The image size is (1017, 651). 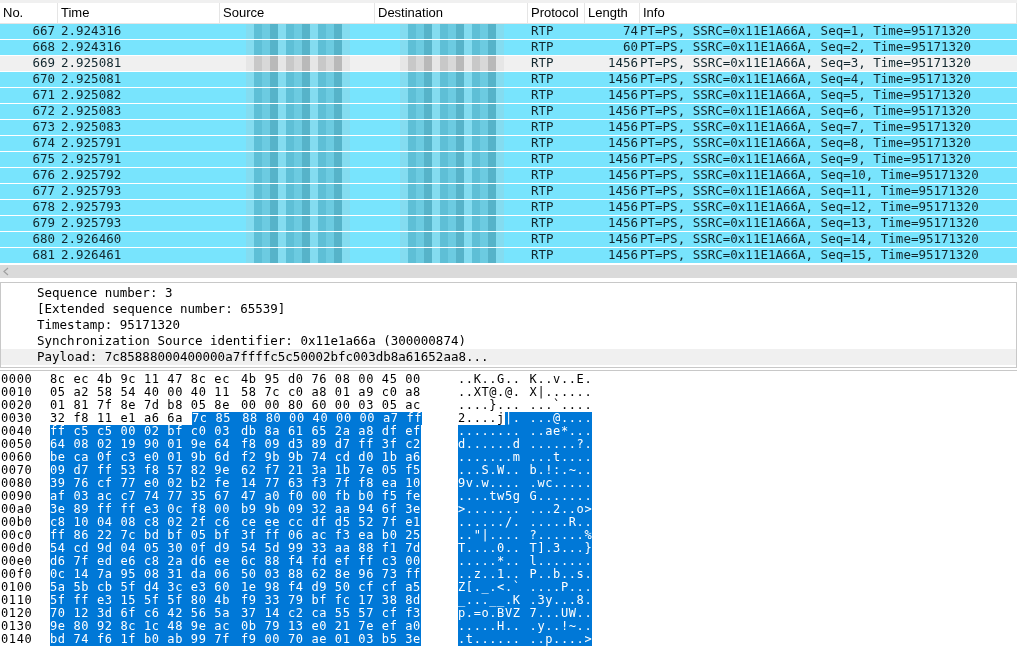 What do you see at coordinates (43, 239) in the screenshot?
I see `packet-number: 680` at bounding box center [43, 239].